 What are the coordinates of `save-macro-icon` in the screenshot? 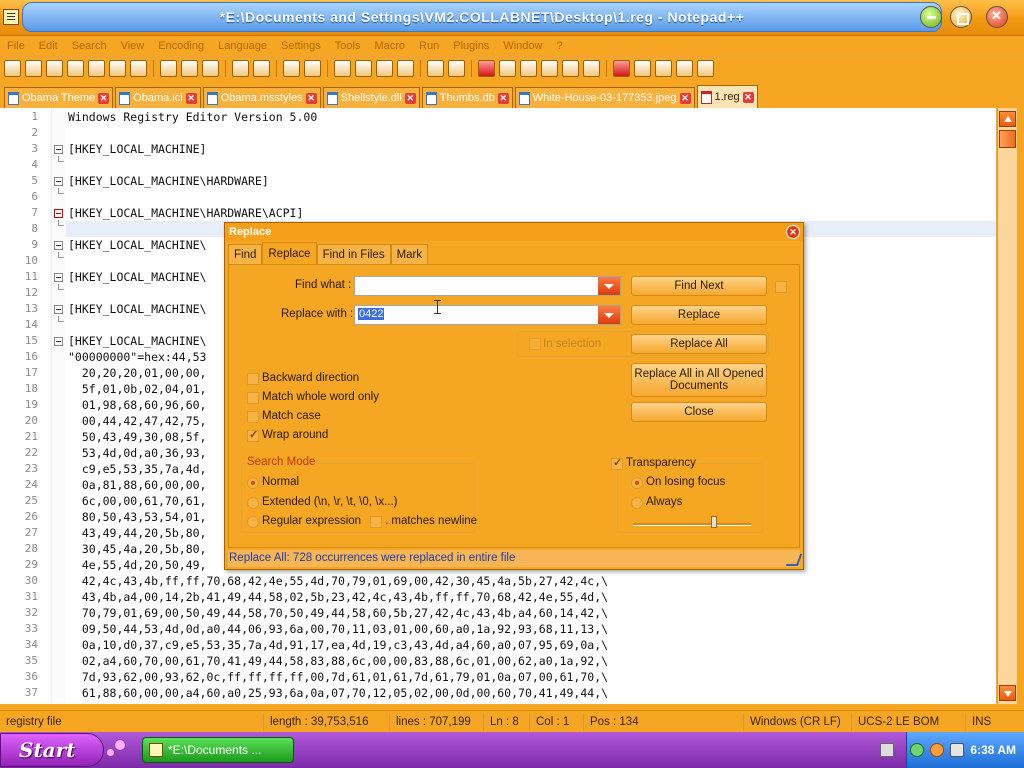 It's located at (705, 68).